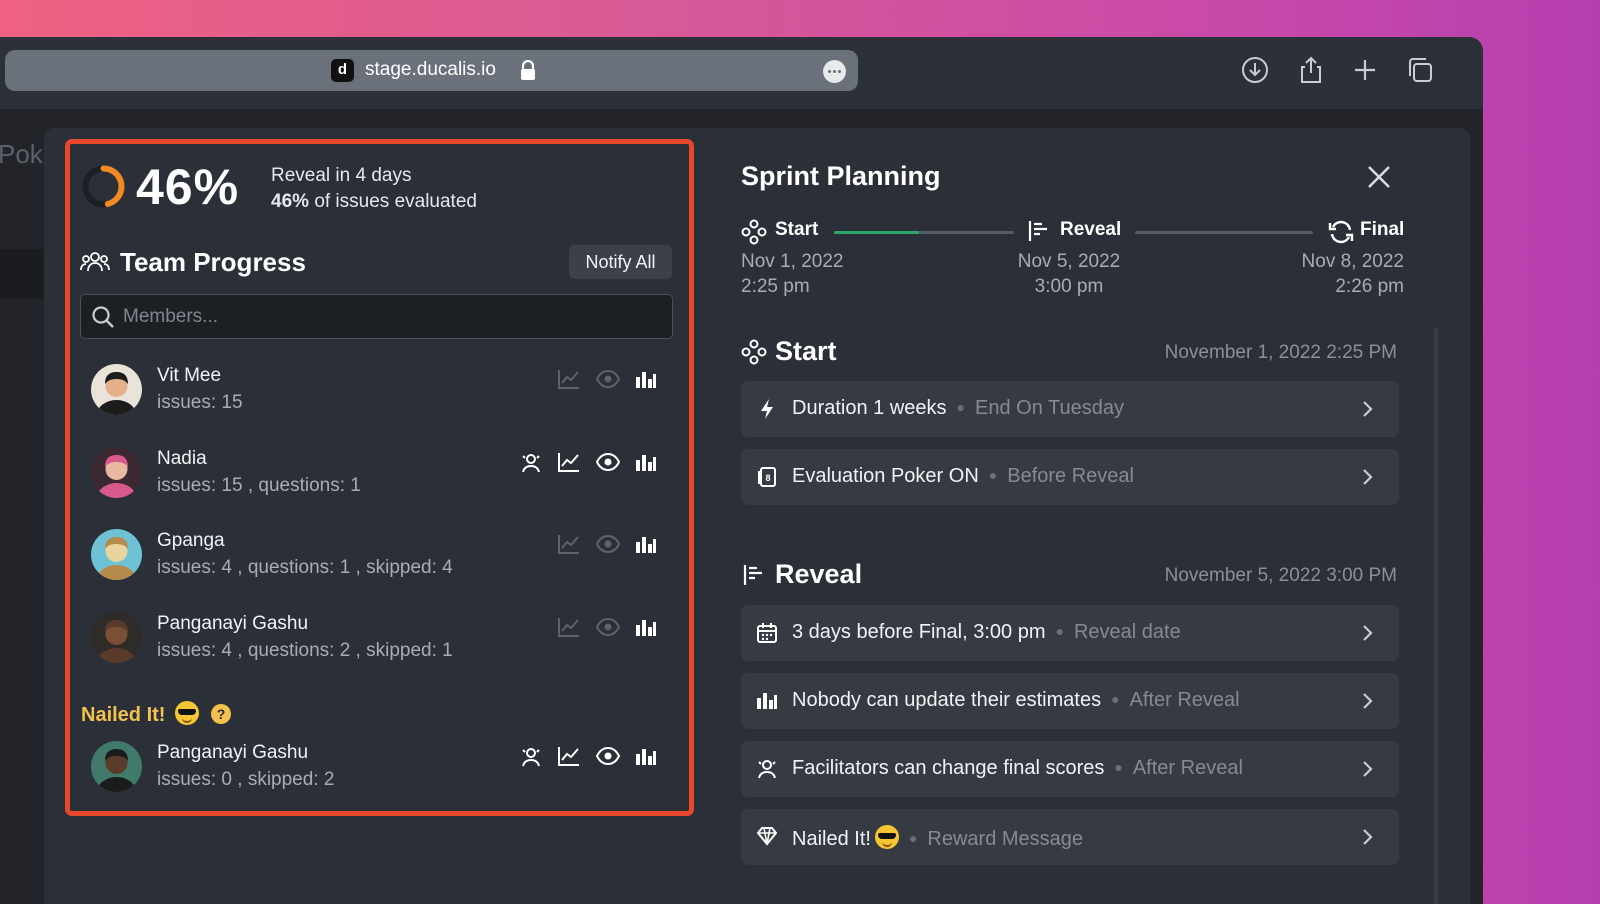  Describe the element at coordinates (767, 837) in the screenshot. I see `gem-icon` at that location.